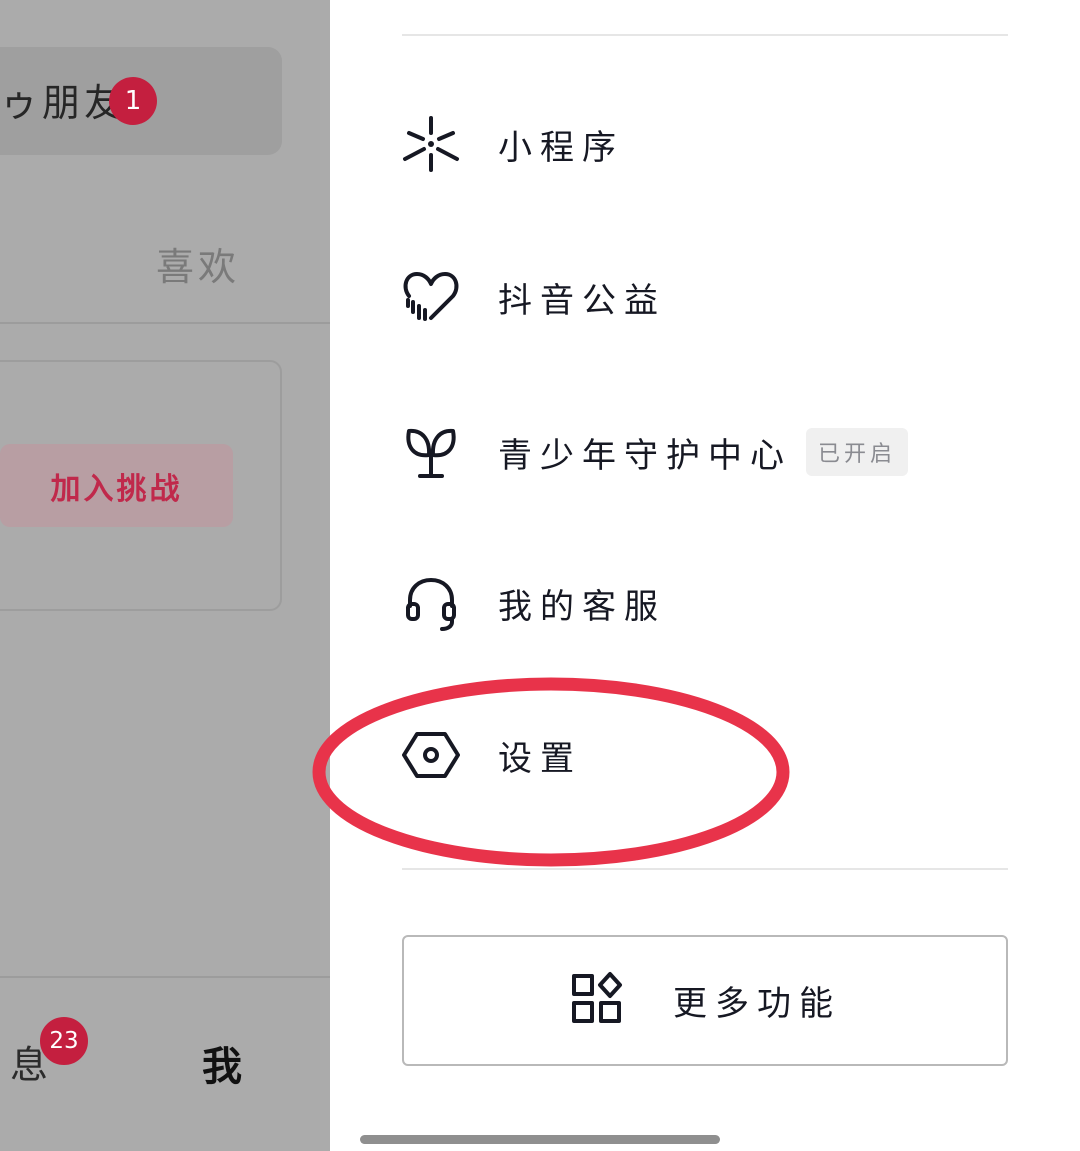 This screenshot has height=1151, width=1080. I want to click on home-indicator, so click(540, 1139).